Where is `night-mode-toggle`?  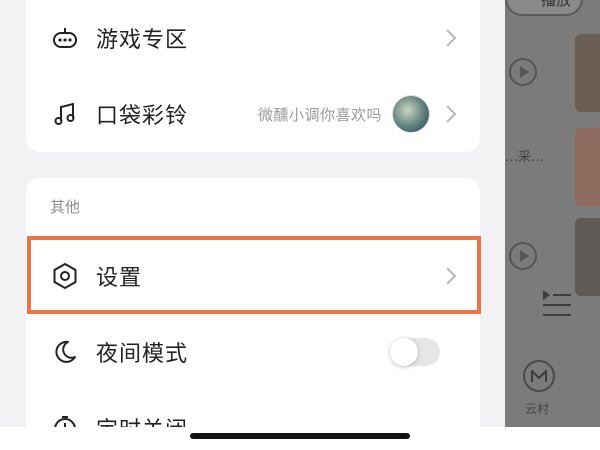
night-mode-toggle is located at coordinates (415, 352).